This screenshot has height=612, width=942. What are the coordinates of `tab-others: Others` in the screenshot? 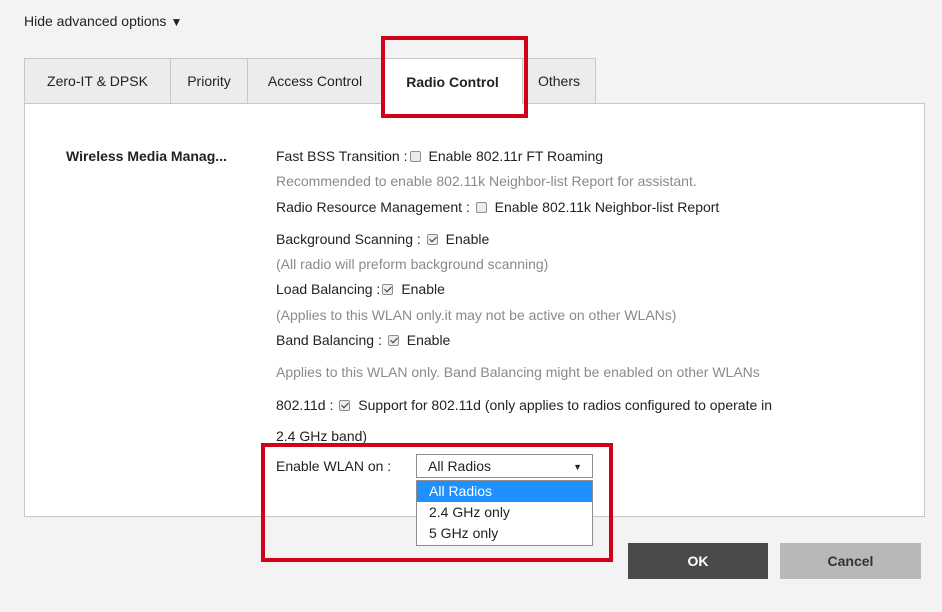 It's located at (559, 81).